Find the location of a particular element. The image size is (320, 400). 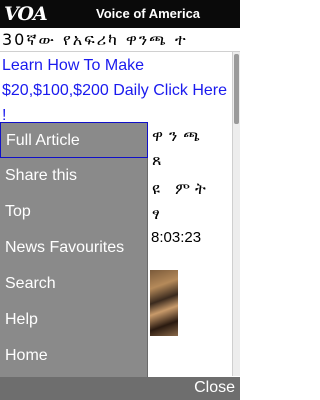

article-timestamp: 8:03:23 is located at coordinates (176, 237).